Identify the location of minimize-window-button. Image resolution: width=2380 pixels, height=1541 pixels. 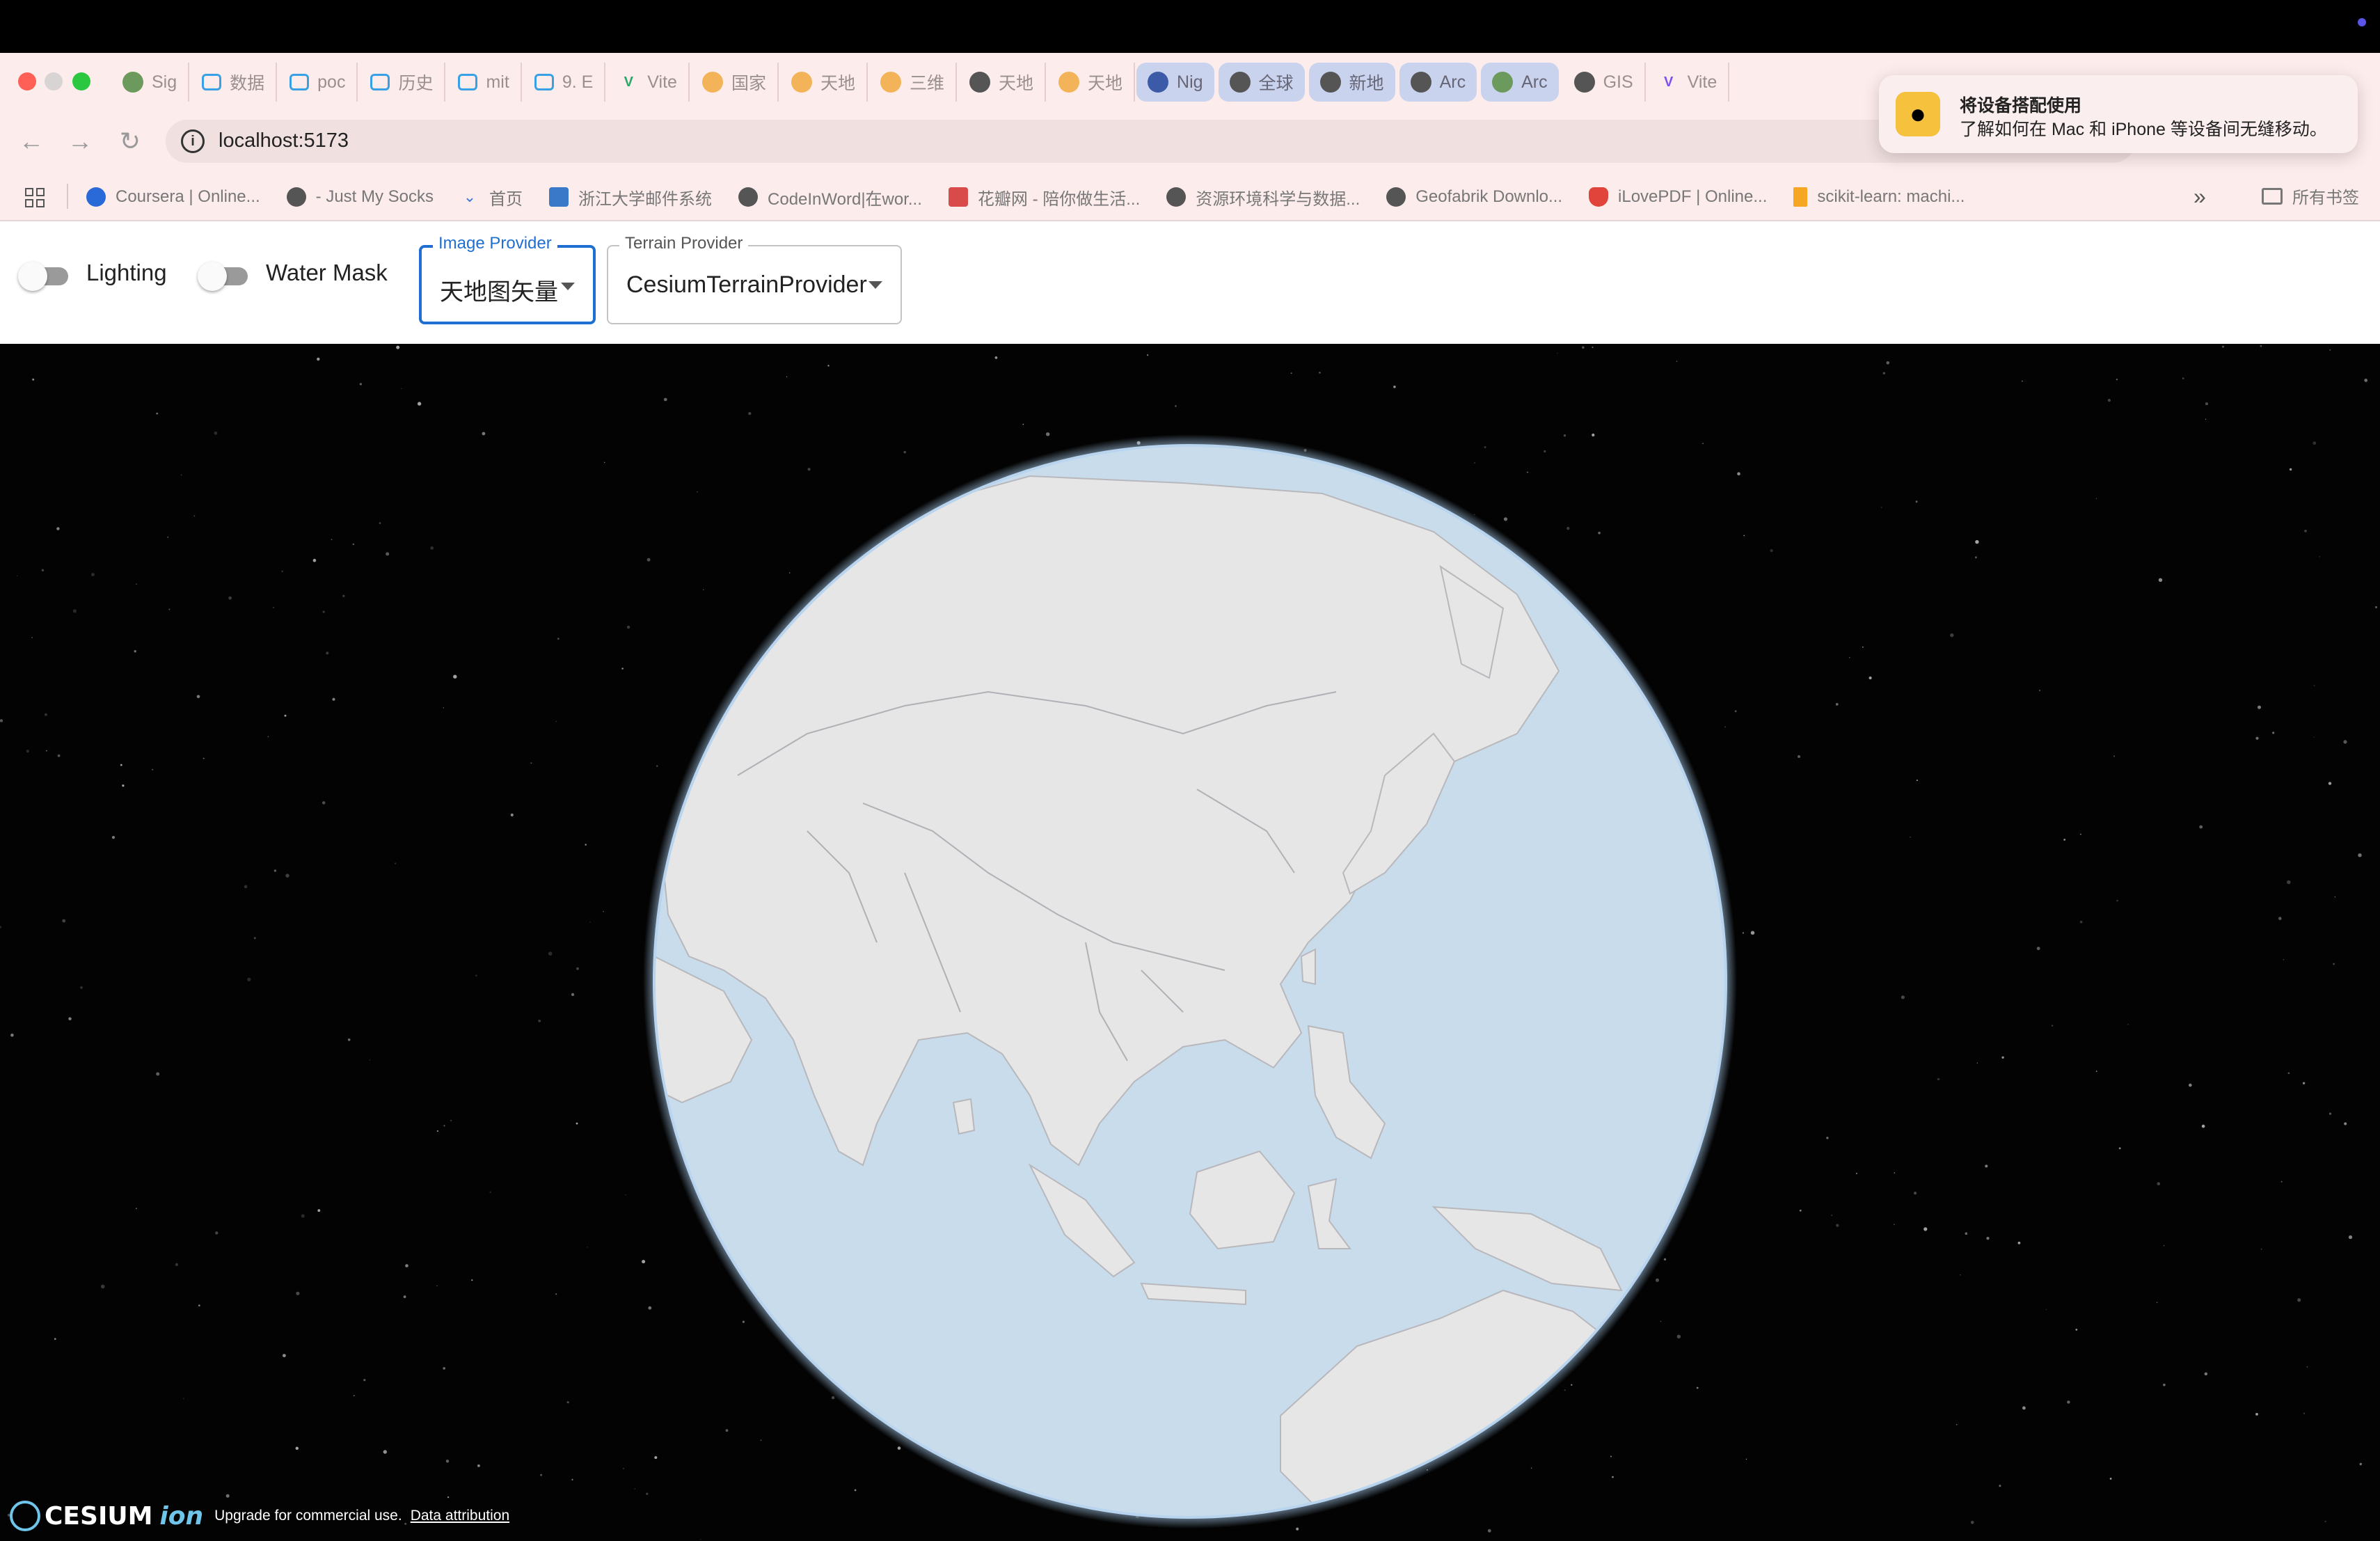
(54, 81).